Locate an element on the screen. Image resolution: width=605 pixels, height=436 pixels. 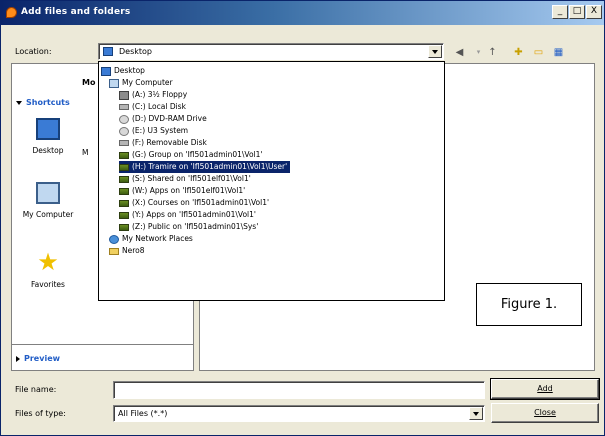
dropdown-item-g-drive: (G:) Group on 'Ifl501admin01\Vol1' is located at coordinates (192, 155).